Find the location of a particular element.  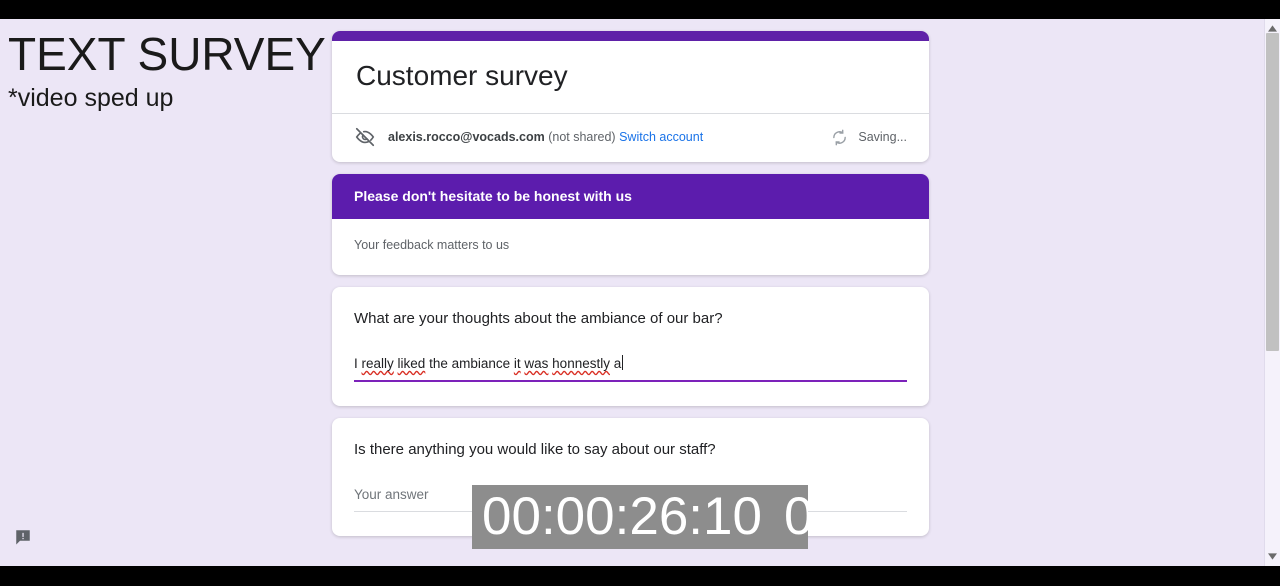

answer-placeholder-2: Your answer is located at coordinates (391, 494).